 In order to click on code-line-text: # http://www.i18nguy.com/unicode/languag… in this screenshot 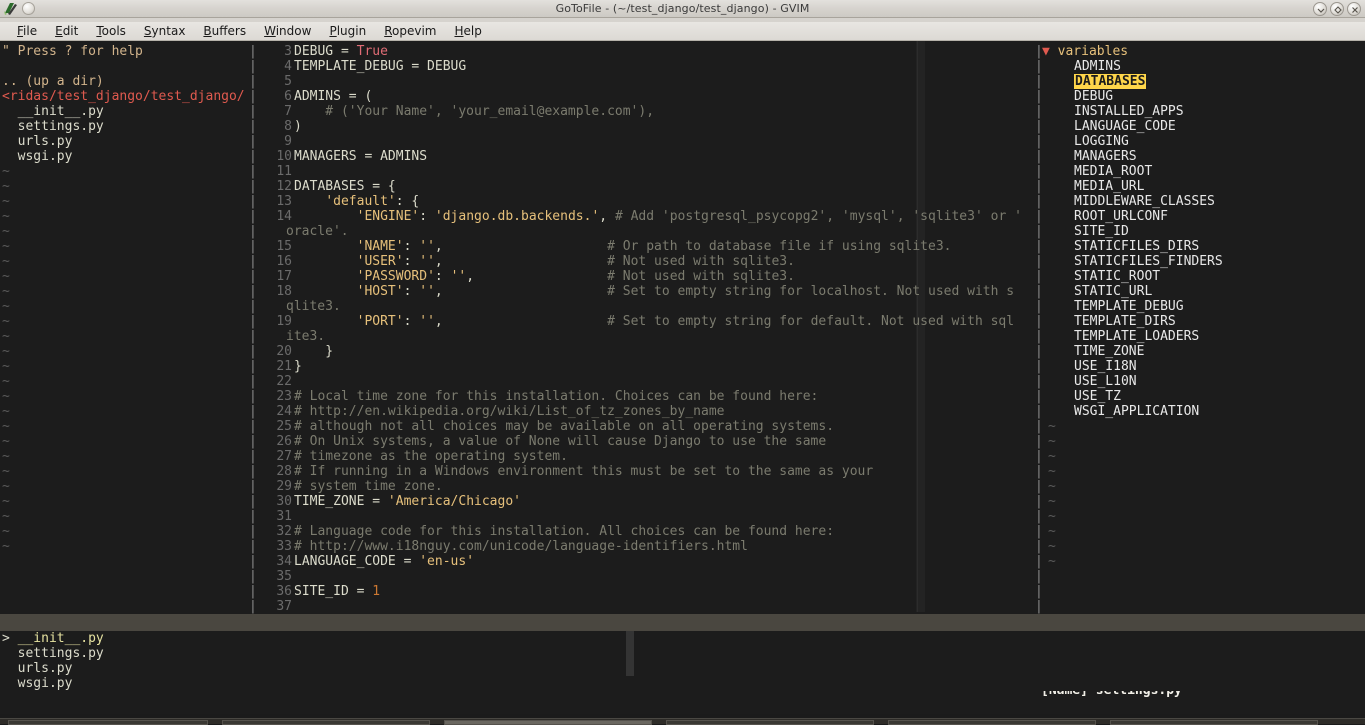, I will do `click(521, 546)`.